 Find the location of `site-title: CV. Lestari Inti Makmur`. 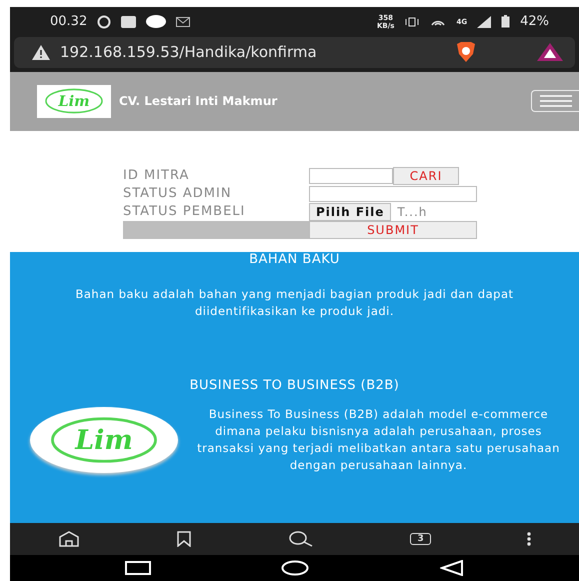

site-title: CV. Lestari Inti Makmur is located at coordinates (198, 101).